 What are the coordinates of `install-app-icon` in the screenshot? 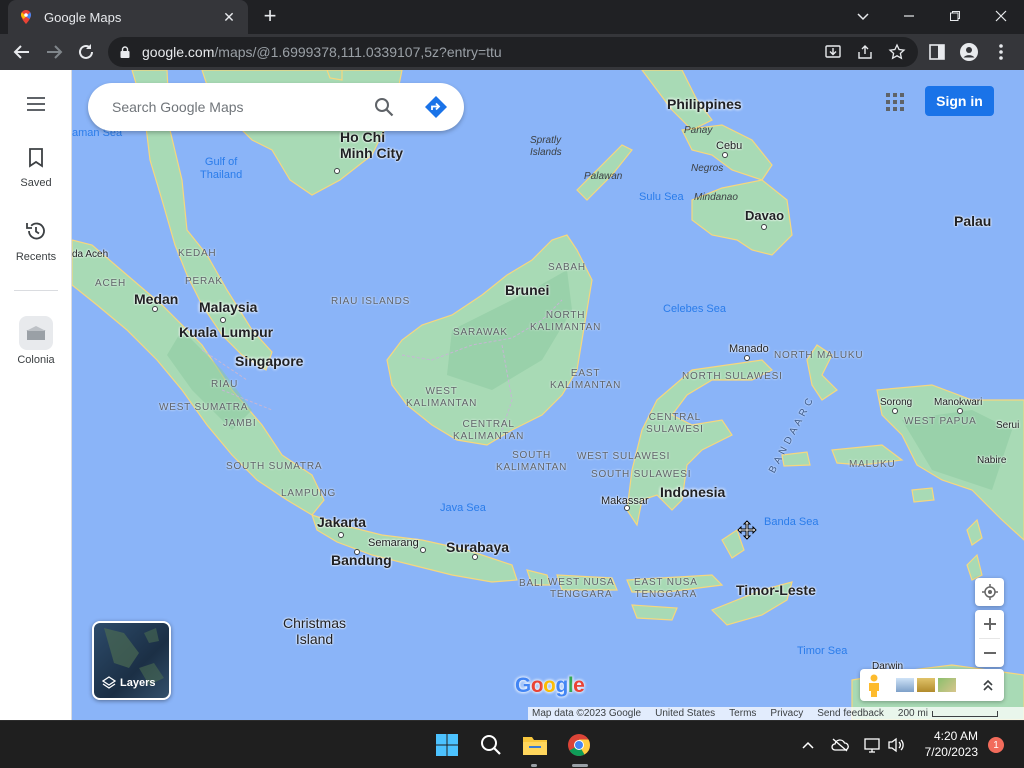 It's located at (833, 52).